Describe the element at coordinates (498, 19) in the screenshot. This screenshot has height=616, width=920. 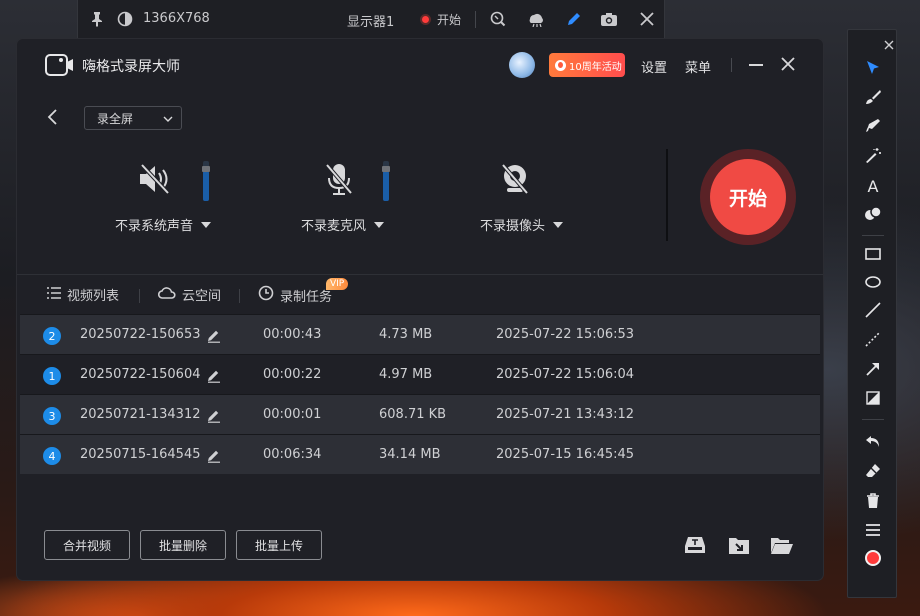
I see `magnifier-icon` at that location.